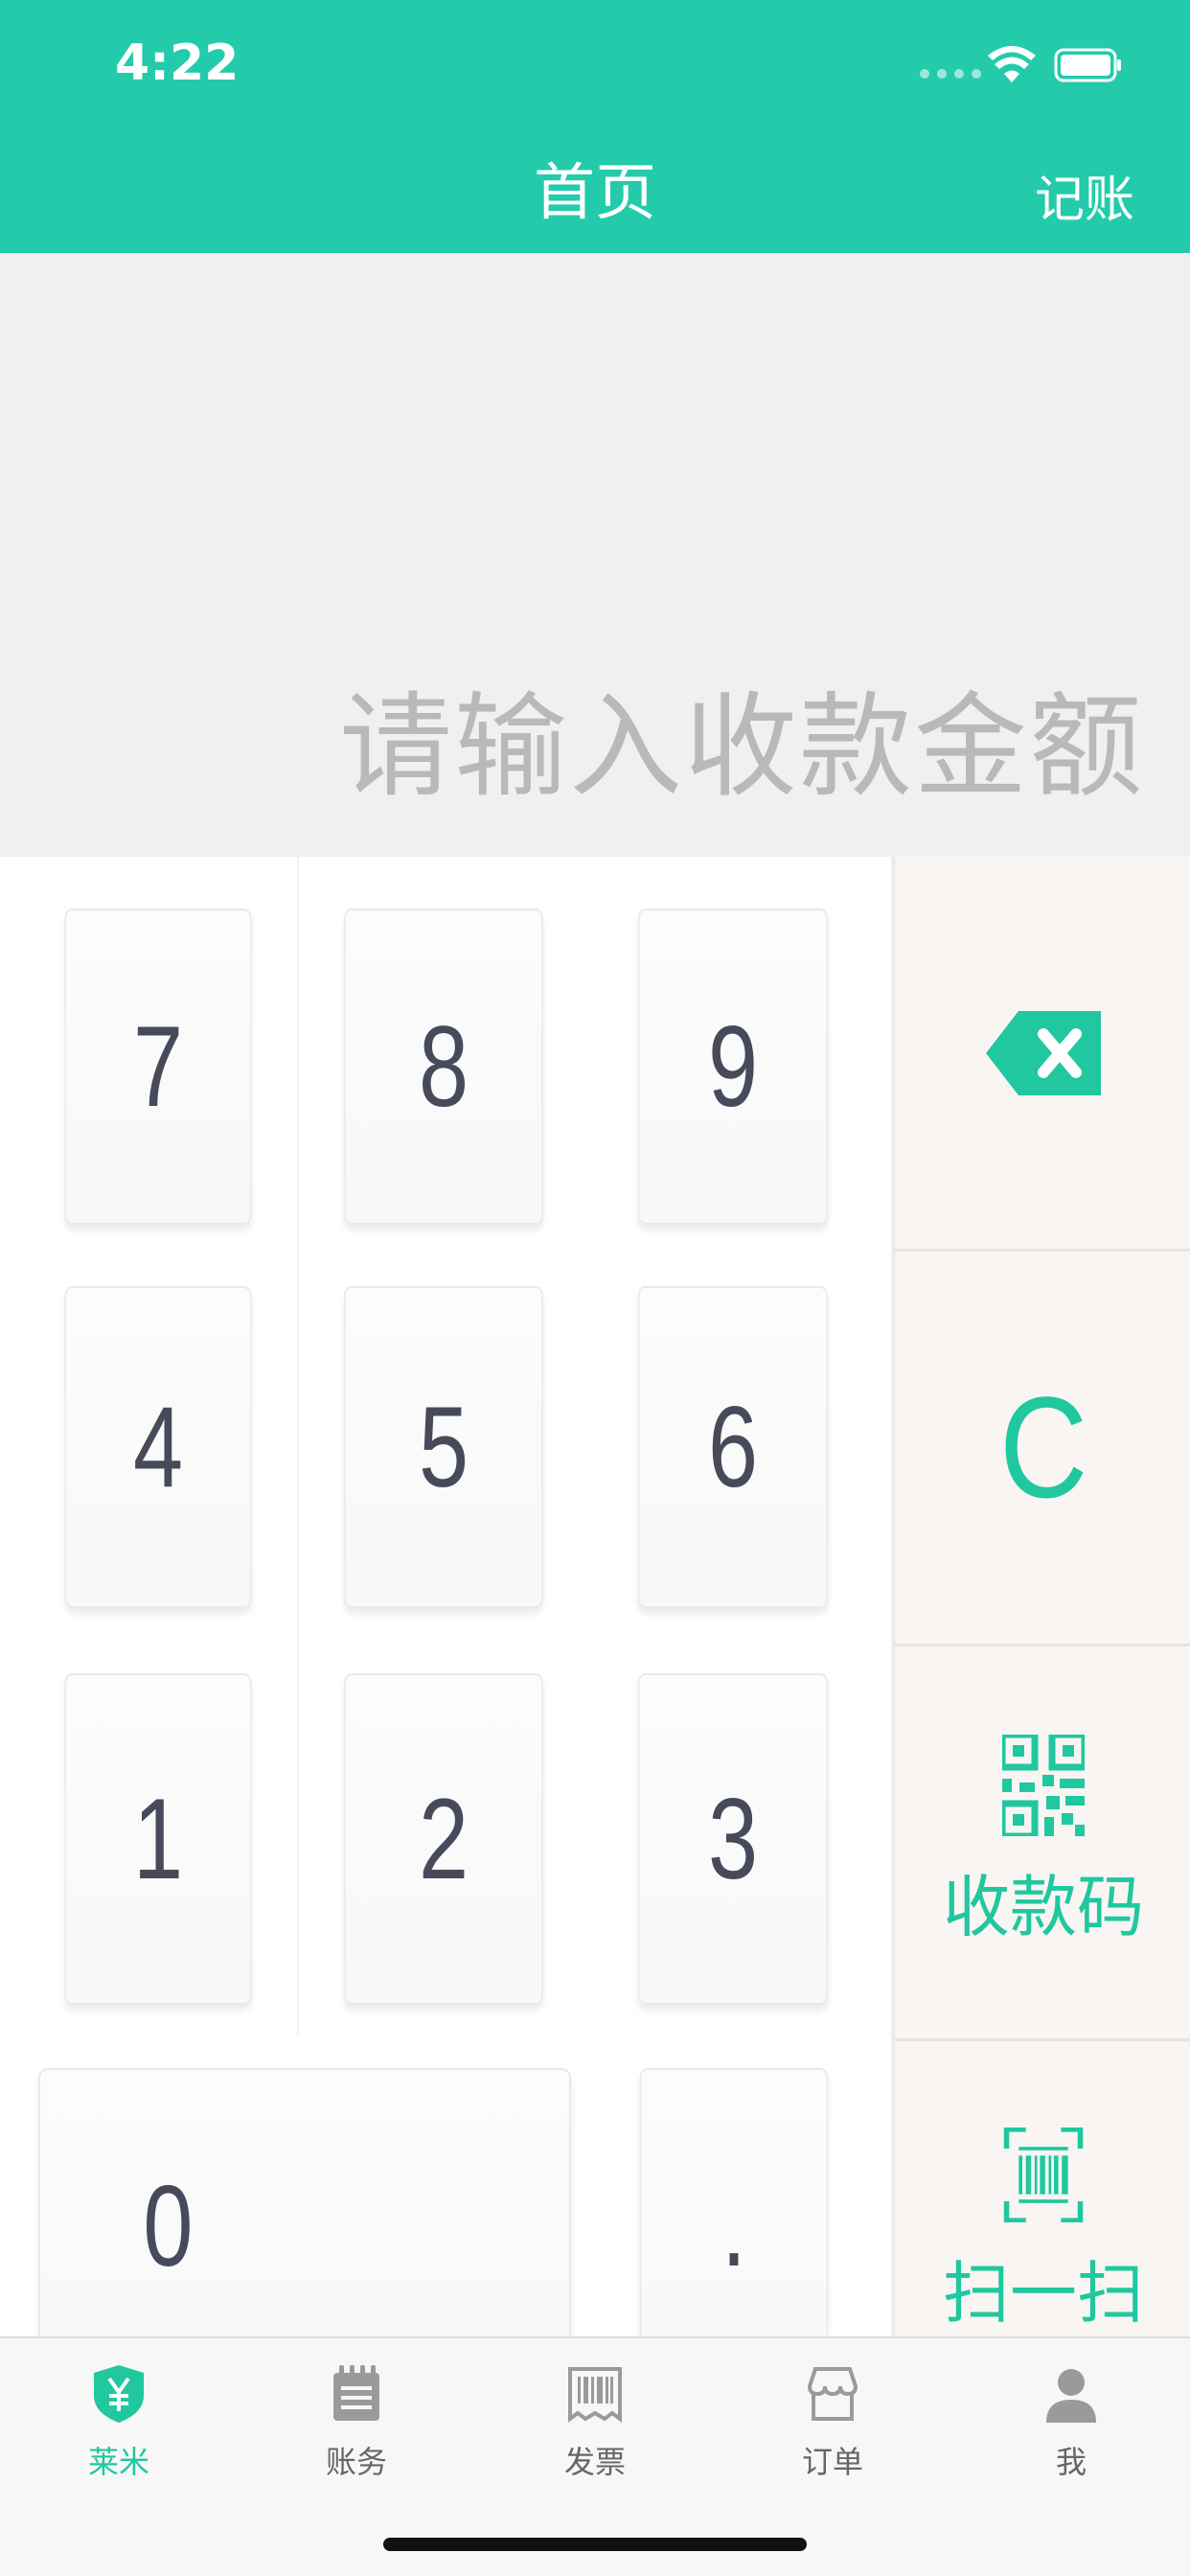 This screenshot has height=2576, width=1190. Describe the element at coordinates (1012, 64) in the screenshot. I see `wifi-icon` at that location.